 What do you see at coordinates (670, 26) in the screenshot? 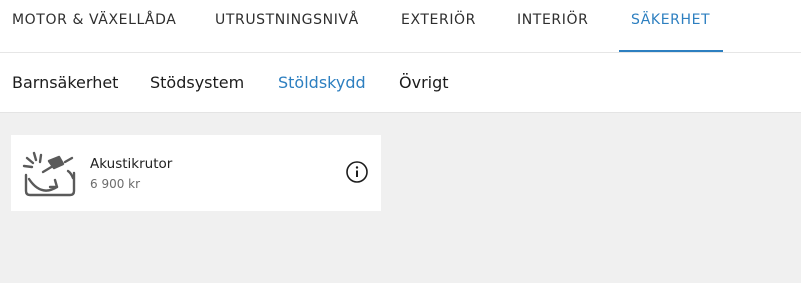
I see `tab-sakerhet: SÄKERHET` at bounding box center [670, 26].